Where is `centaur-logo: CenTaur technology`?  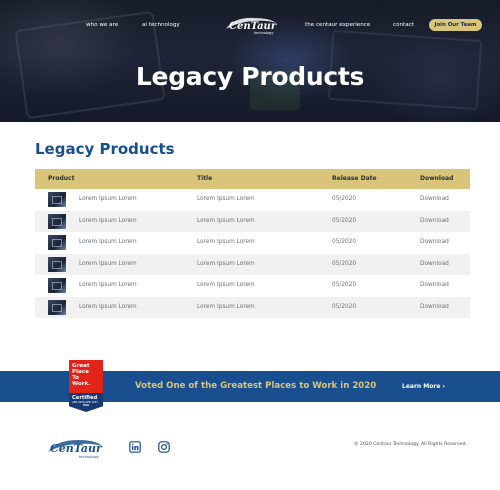 centaur-logo: CenTaur technology is located at coordinates (251, 25).